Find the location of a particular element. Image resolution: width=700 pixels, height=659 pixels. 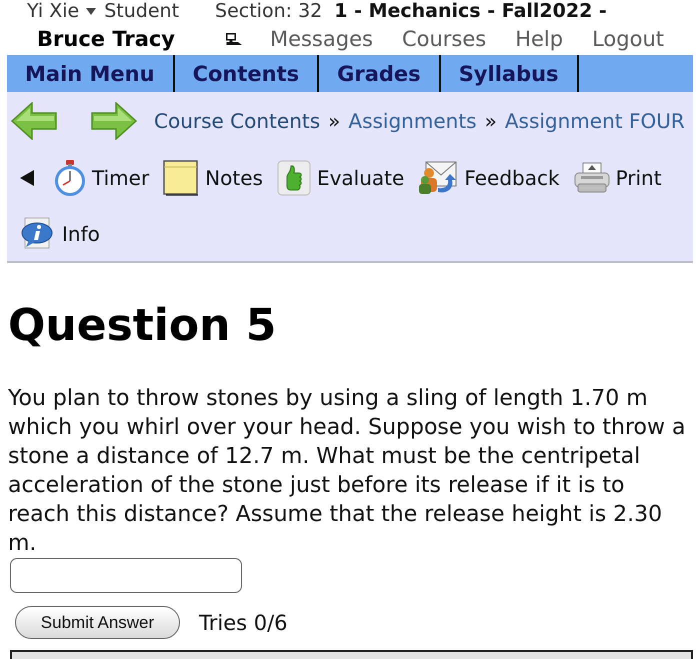

breadcrumb-link: Assignment FOUR is located at coordinates (594, 121).